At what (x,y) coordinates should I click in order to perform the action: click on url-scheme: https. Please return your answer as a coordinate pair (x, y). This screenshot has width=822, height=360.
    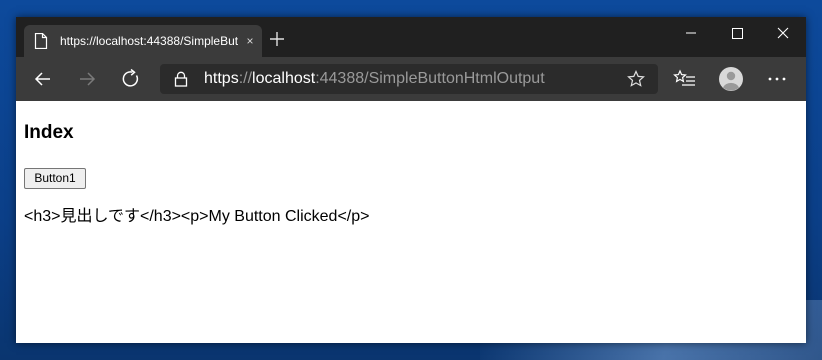
    Looking at the image, I should click on (221, 78).